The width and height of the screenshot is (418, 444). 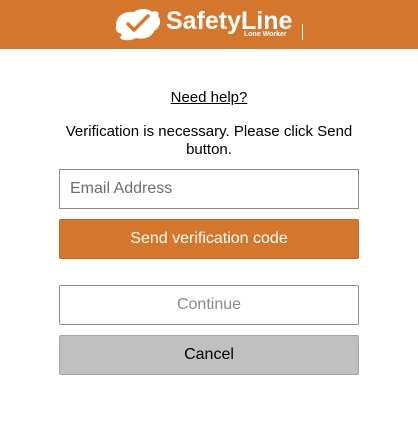 I want to click on safetyline-bird-logo-icon, so click(x=138, y=25).